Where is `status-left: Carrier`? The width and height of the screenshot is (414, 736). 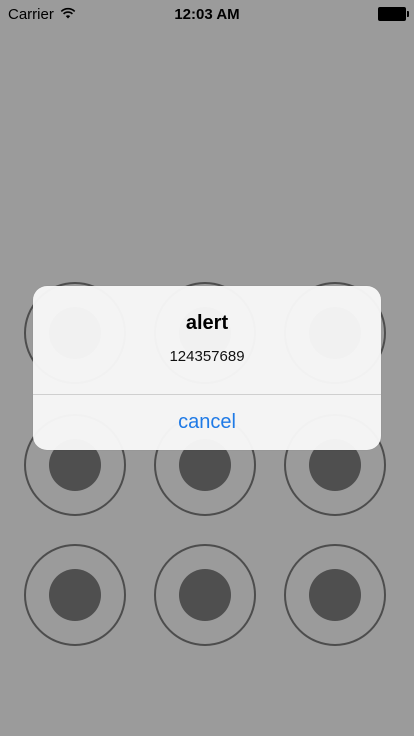
status-left: Carrier is located at coordinates (38, 14).